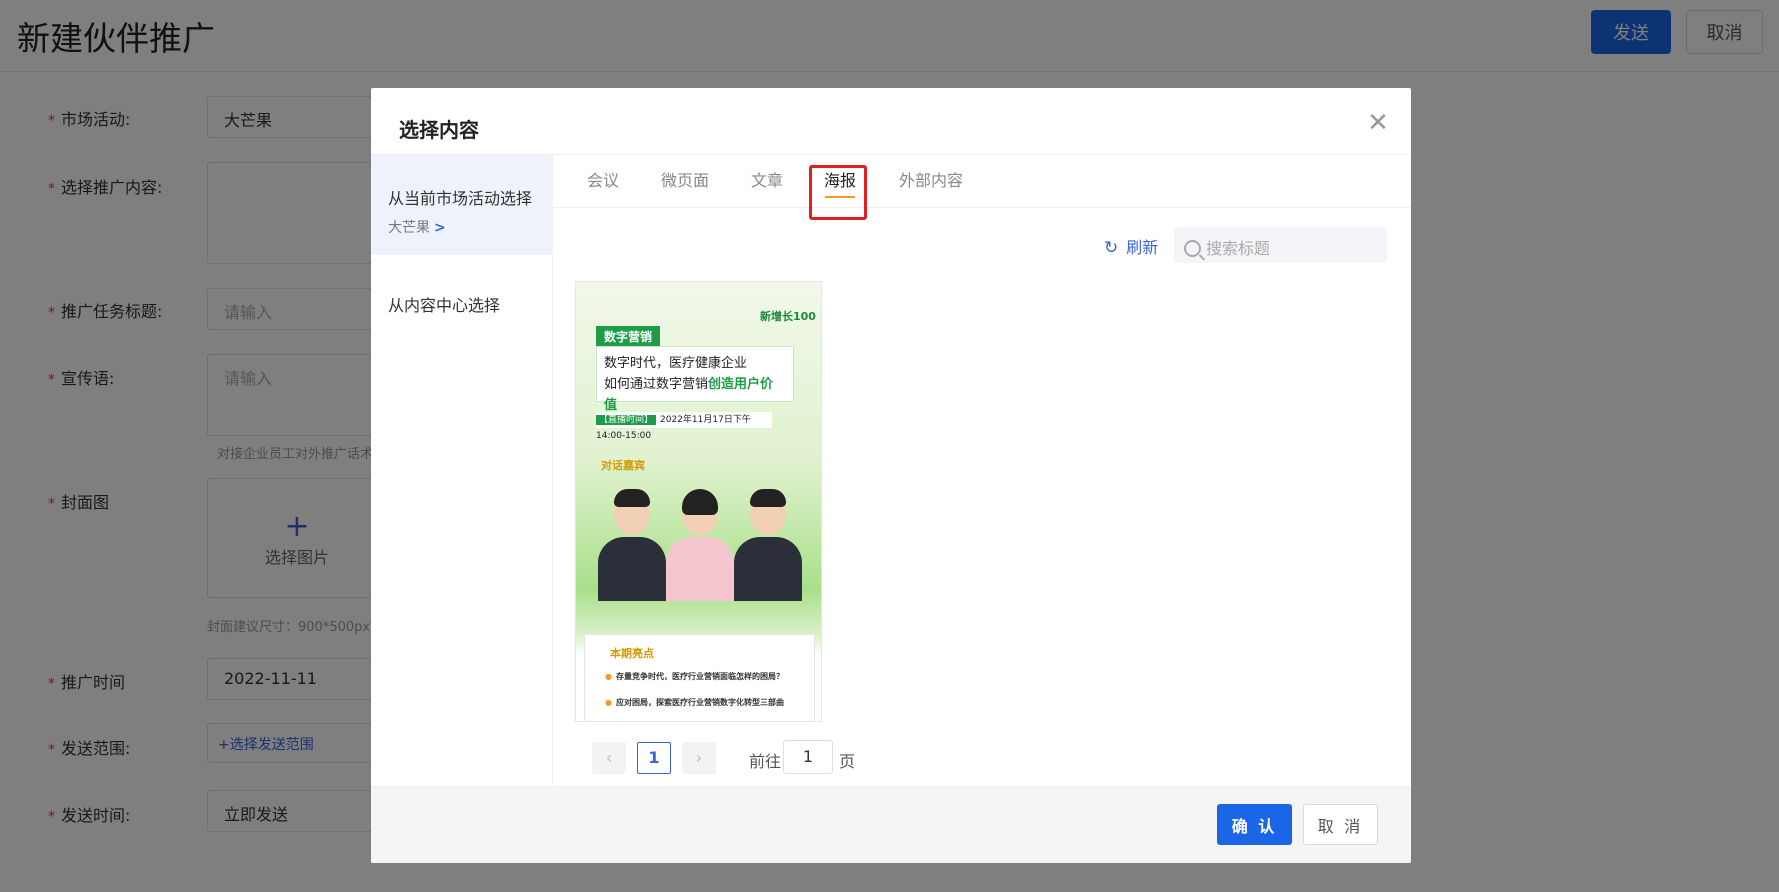 Image resolution: width=1779 pixels, height=892 pixels. What do you see at coordinates (609, 758) in the screenshot?
I see `prev-page-button: ‹` at bounding box center [609, 758].